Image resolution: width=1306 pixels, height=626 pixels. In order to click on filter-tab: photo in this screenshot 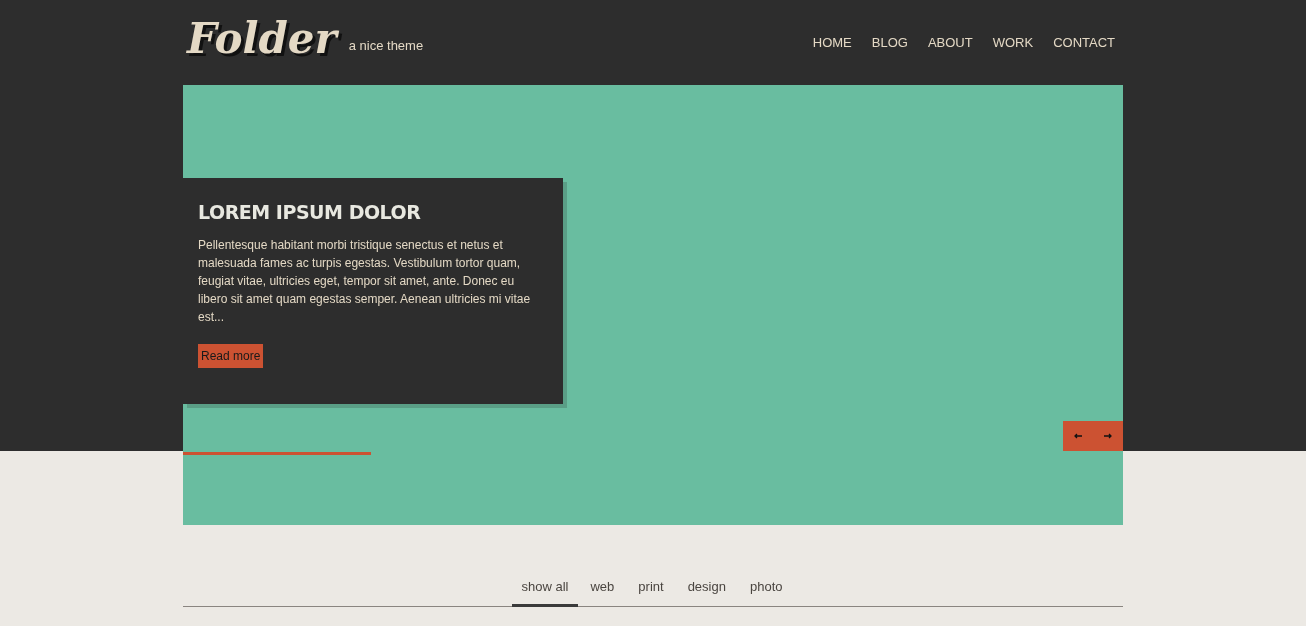, I will do `click(766, 591)`.